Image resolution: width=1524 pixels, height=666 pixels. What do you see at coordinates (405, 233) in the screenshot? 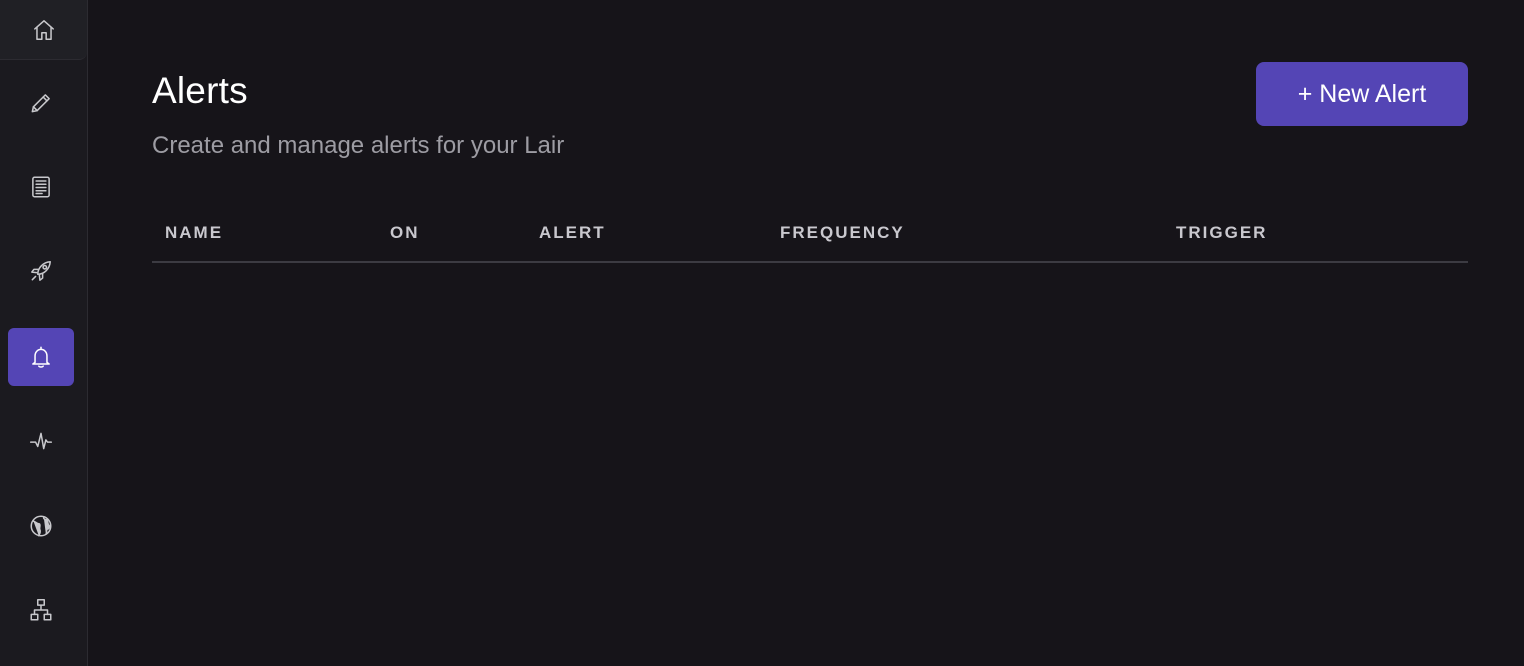
I see `column-header-on: ON` at bounding box center [405, 233].